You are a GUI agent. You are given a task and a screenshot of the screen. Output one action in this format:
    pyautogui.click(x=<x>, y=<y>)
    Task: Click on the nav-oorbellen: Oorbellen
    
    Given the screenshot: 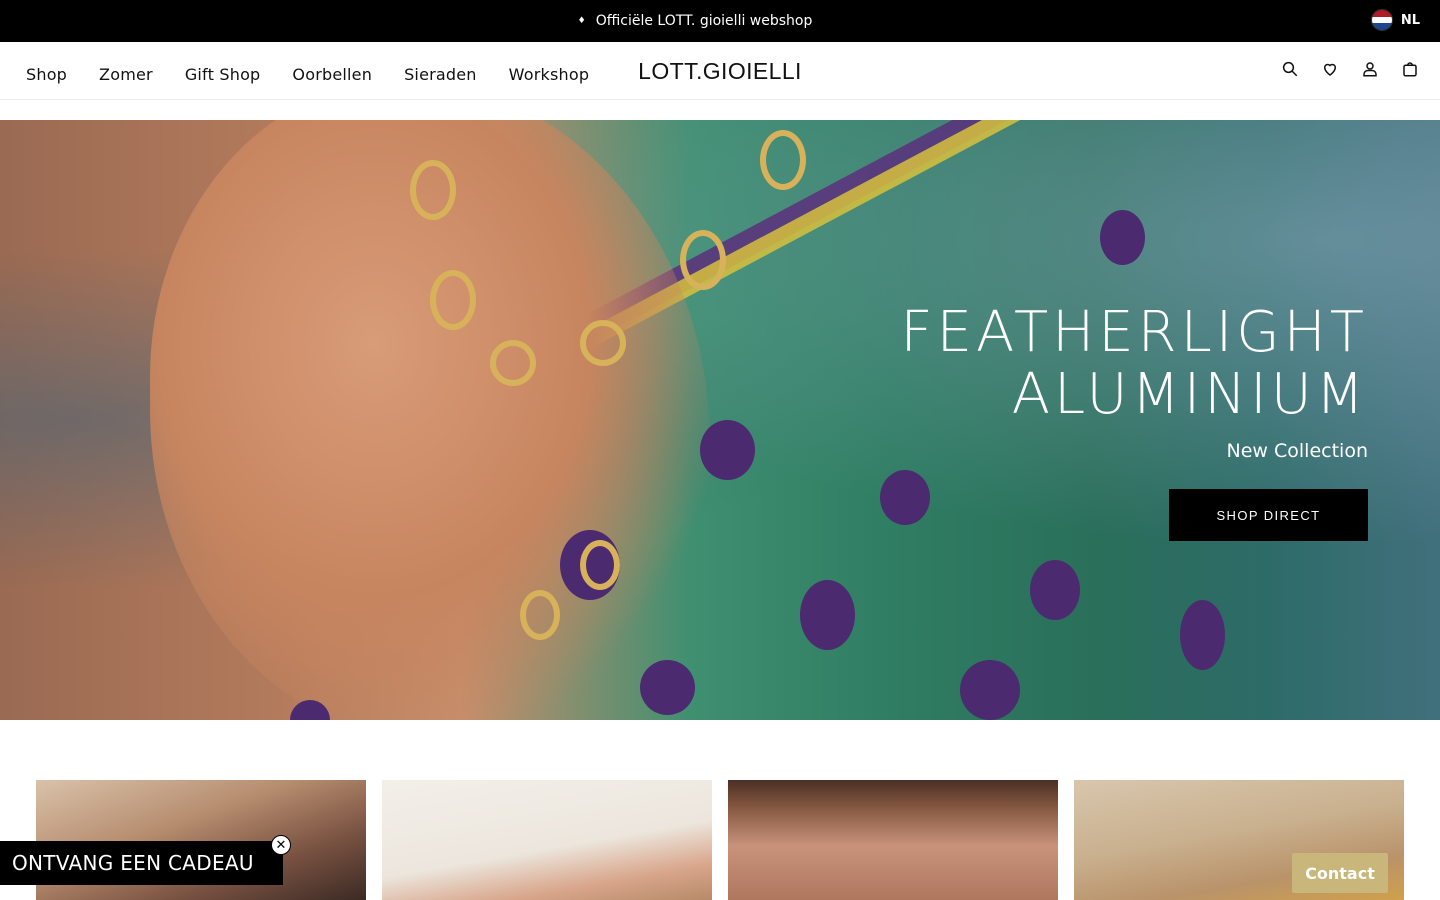 What is the action you would take?
    pyautogui.click(x=332, y=74)
    